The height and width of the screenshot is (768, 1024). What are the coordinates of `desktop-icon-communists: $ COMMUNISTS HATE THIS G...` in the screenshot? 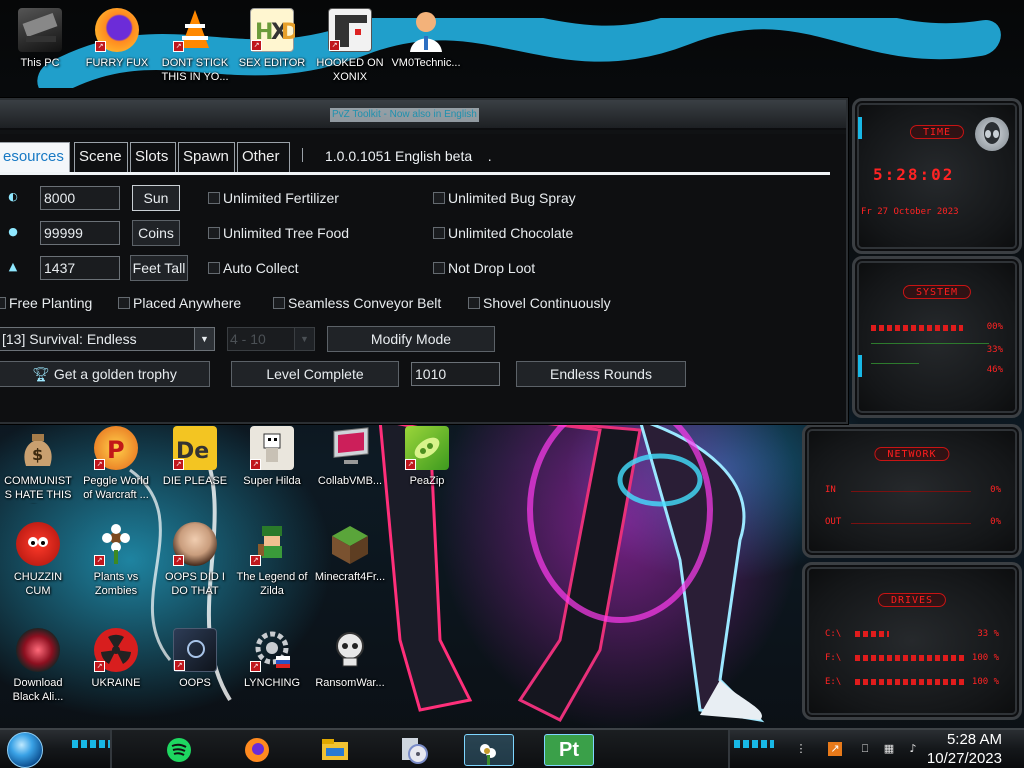 It's located at (38, 466).